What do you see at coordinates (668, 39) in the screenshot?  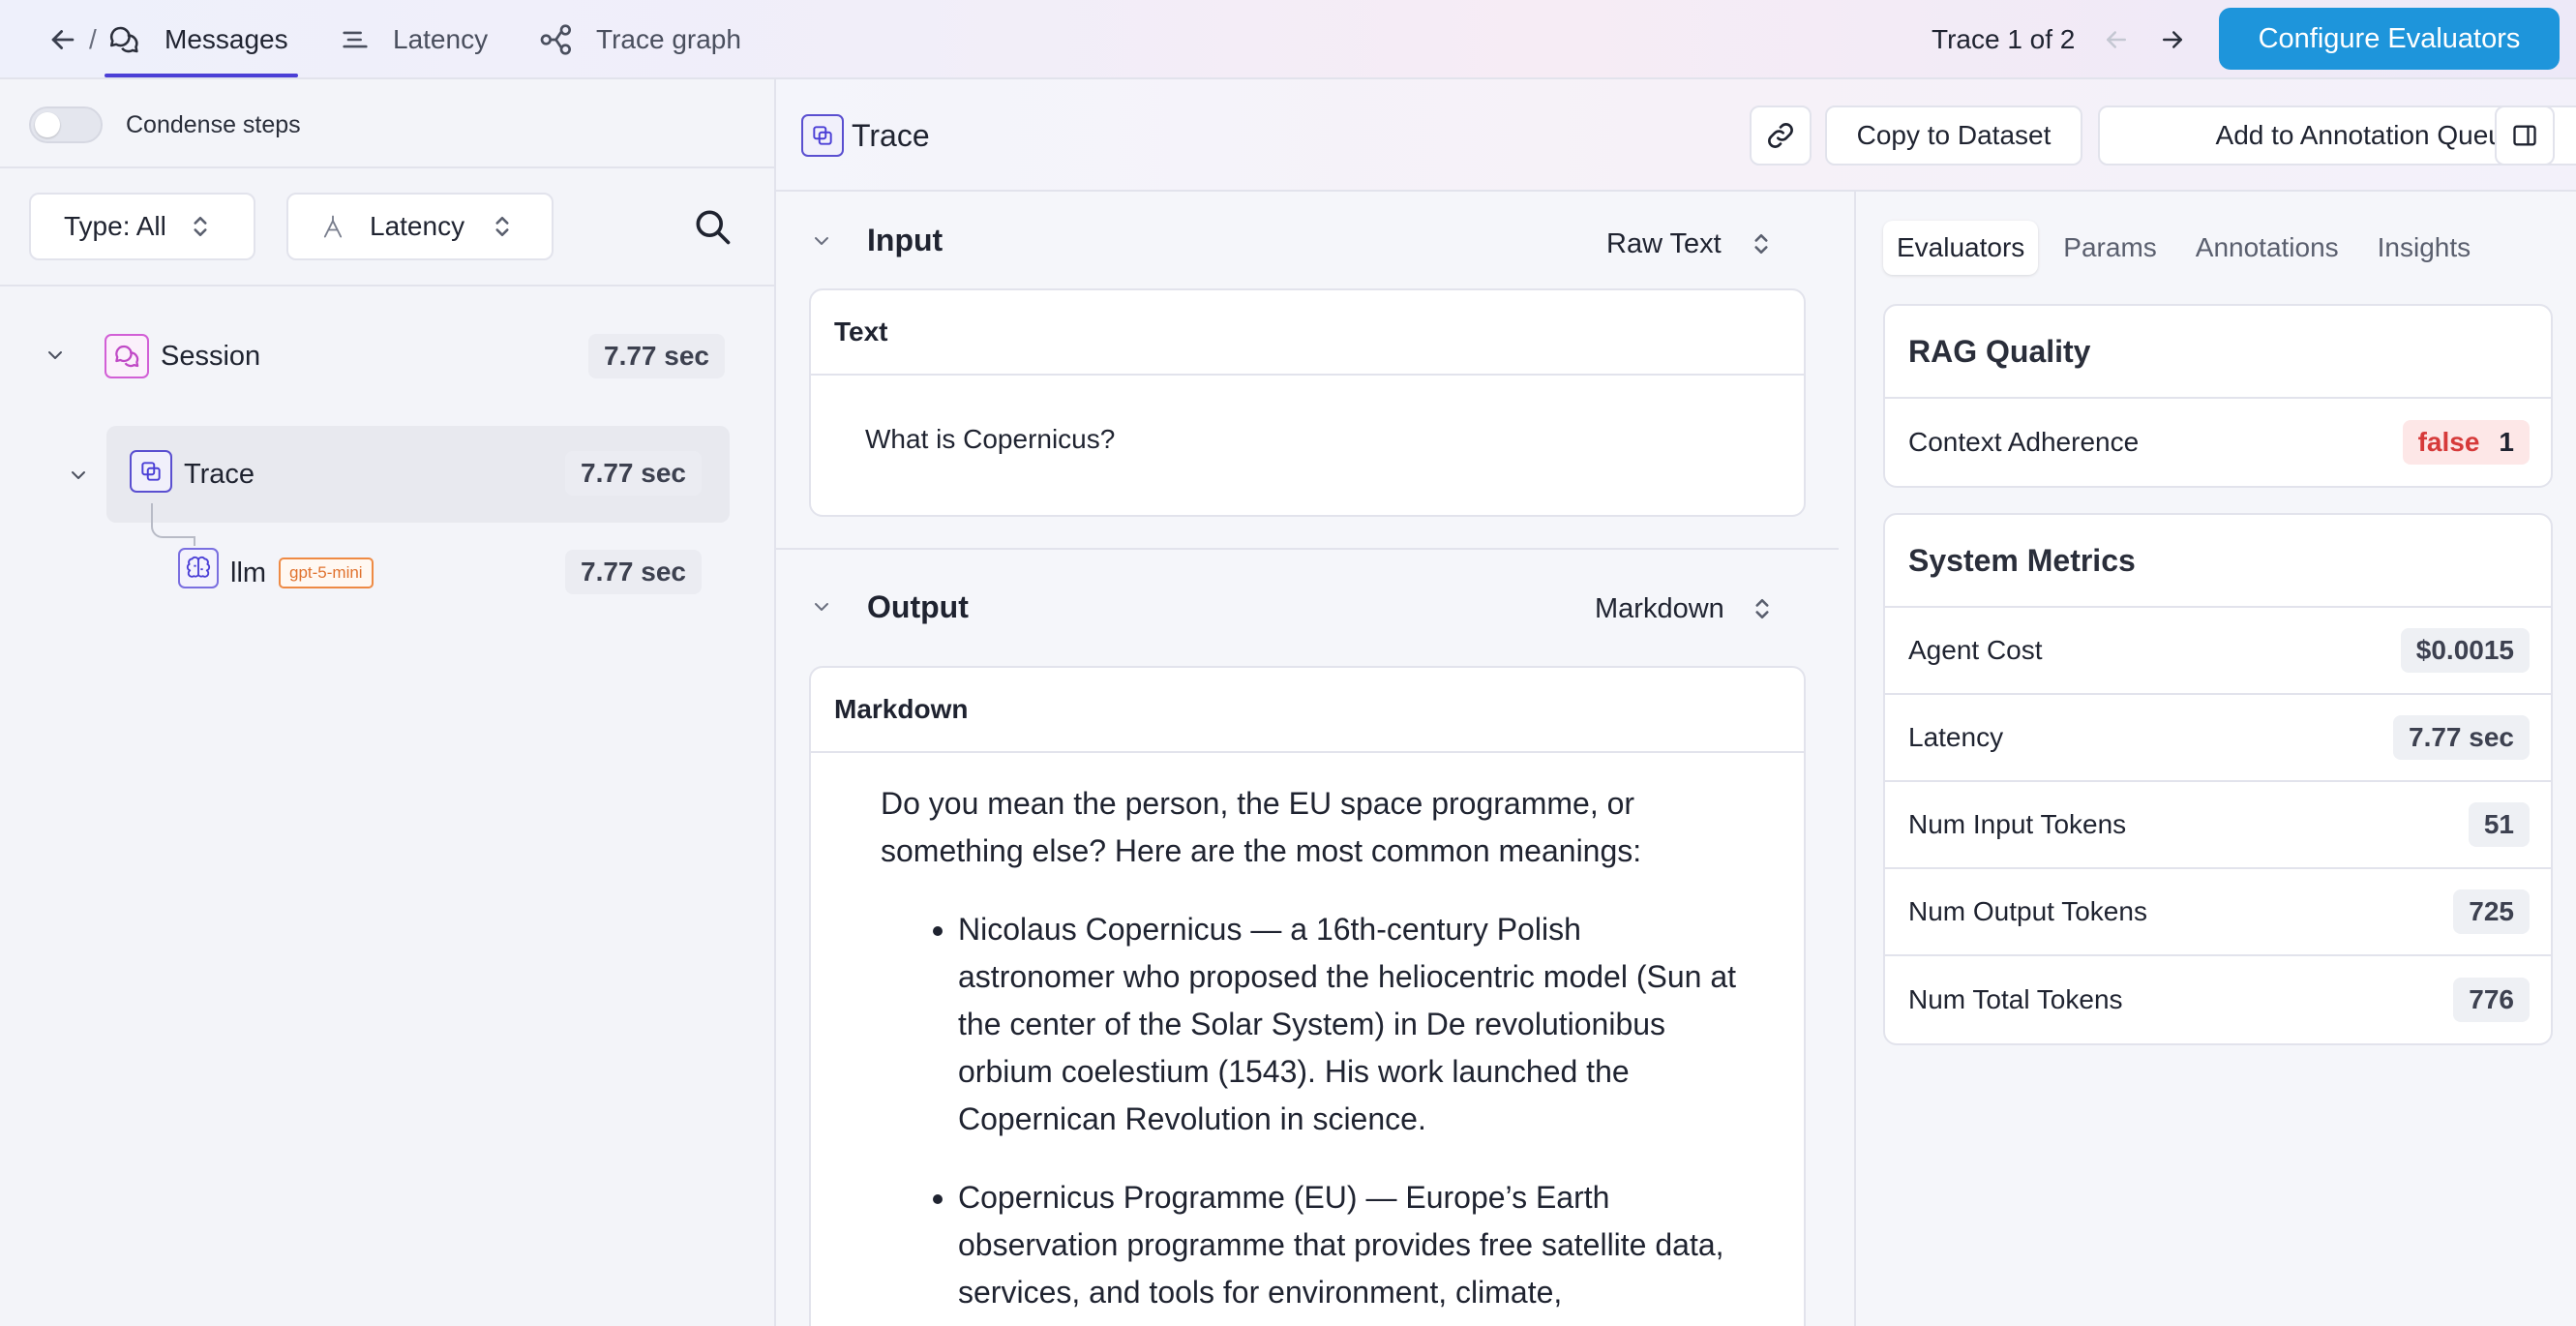 I see `tab-trace-graph-label: Trace graph` at bounding box center [668, 39].